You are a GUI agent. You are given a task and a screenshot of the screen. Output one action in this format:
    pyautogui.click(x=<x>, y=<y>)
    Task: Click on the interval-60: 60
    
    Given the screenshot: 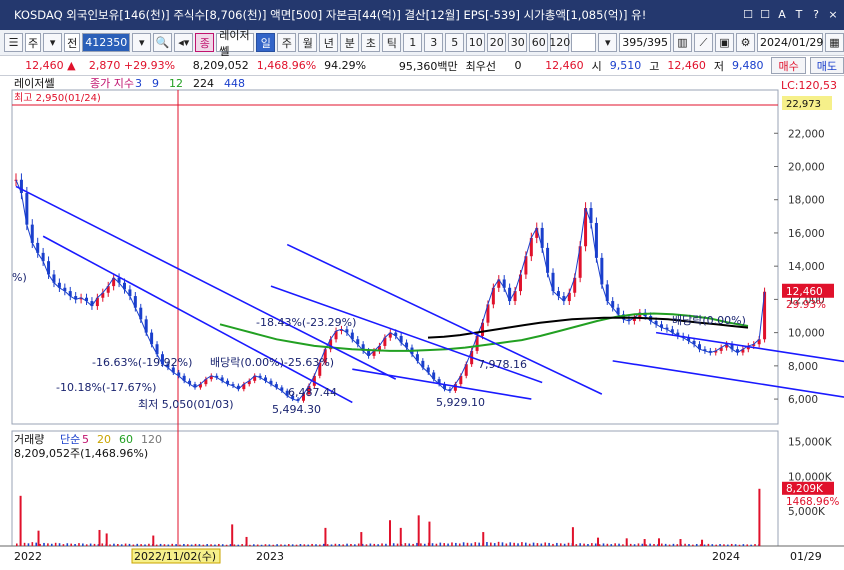 What is the action you would take?
    pyautogui.click(x=539, y=42)
    